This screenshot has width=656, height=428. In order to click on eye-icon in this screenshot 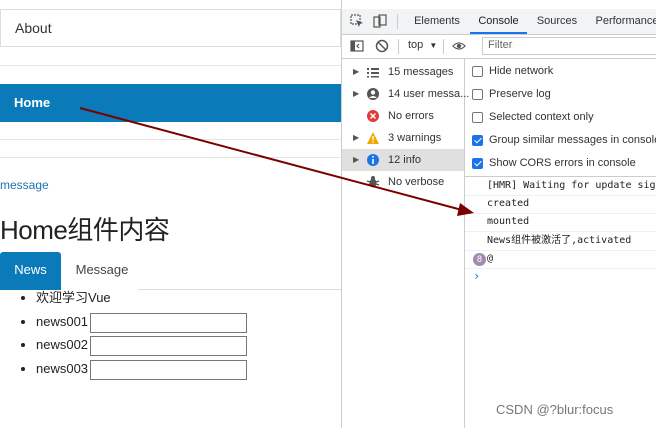, I will do `click(459, 46)`.